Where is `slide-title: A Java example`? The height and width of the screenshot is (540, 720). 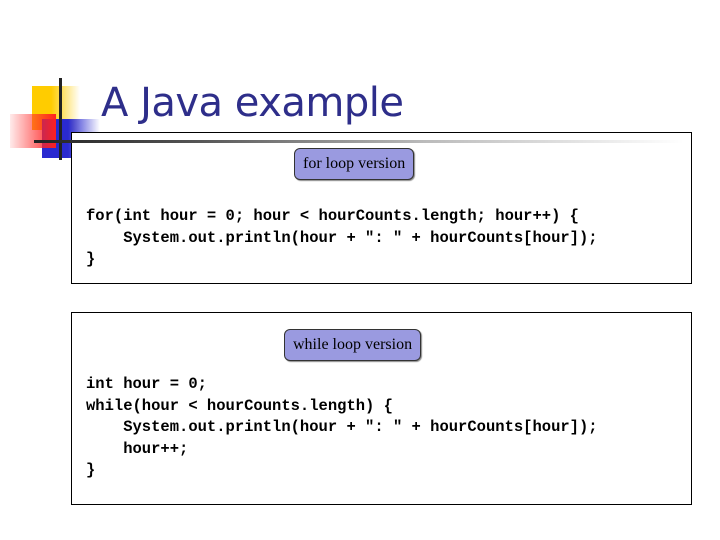
slide-title: A Java example is located at coordinates (252, 103).